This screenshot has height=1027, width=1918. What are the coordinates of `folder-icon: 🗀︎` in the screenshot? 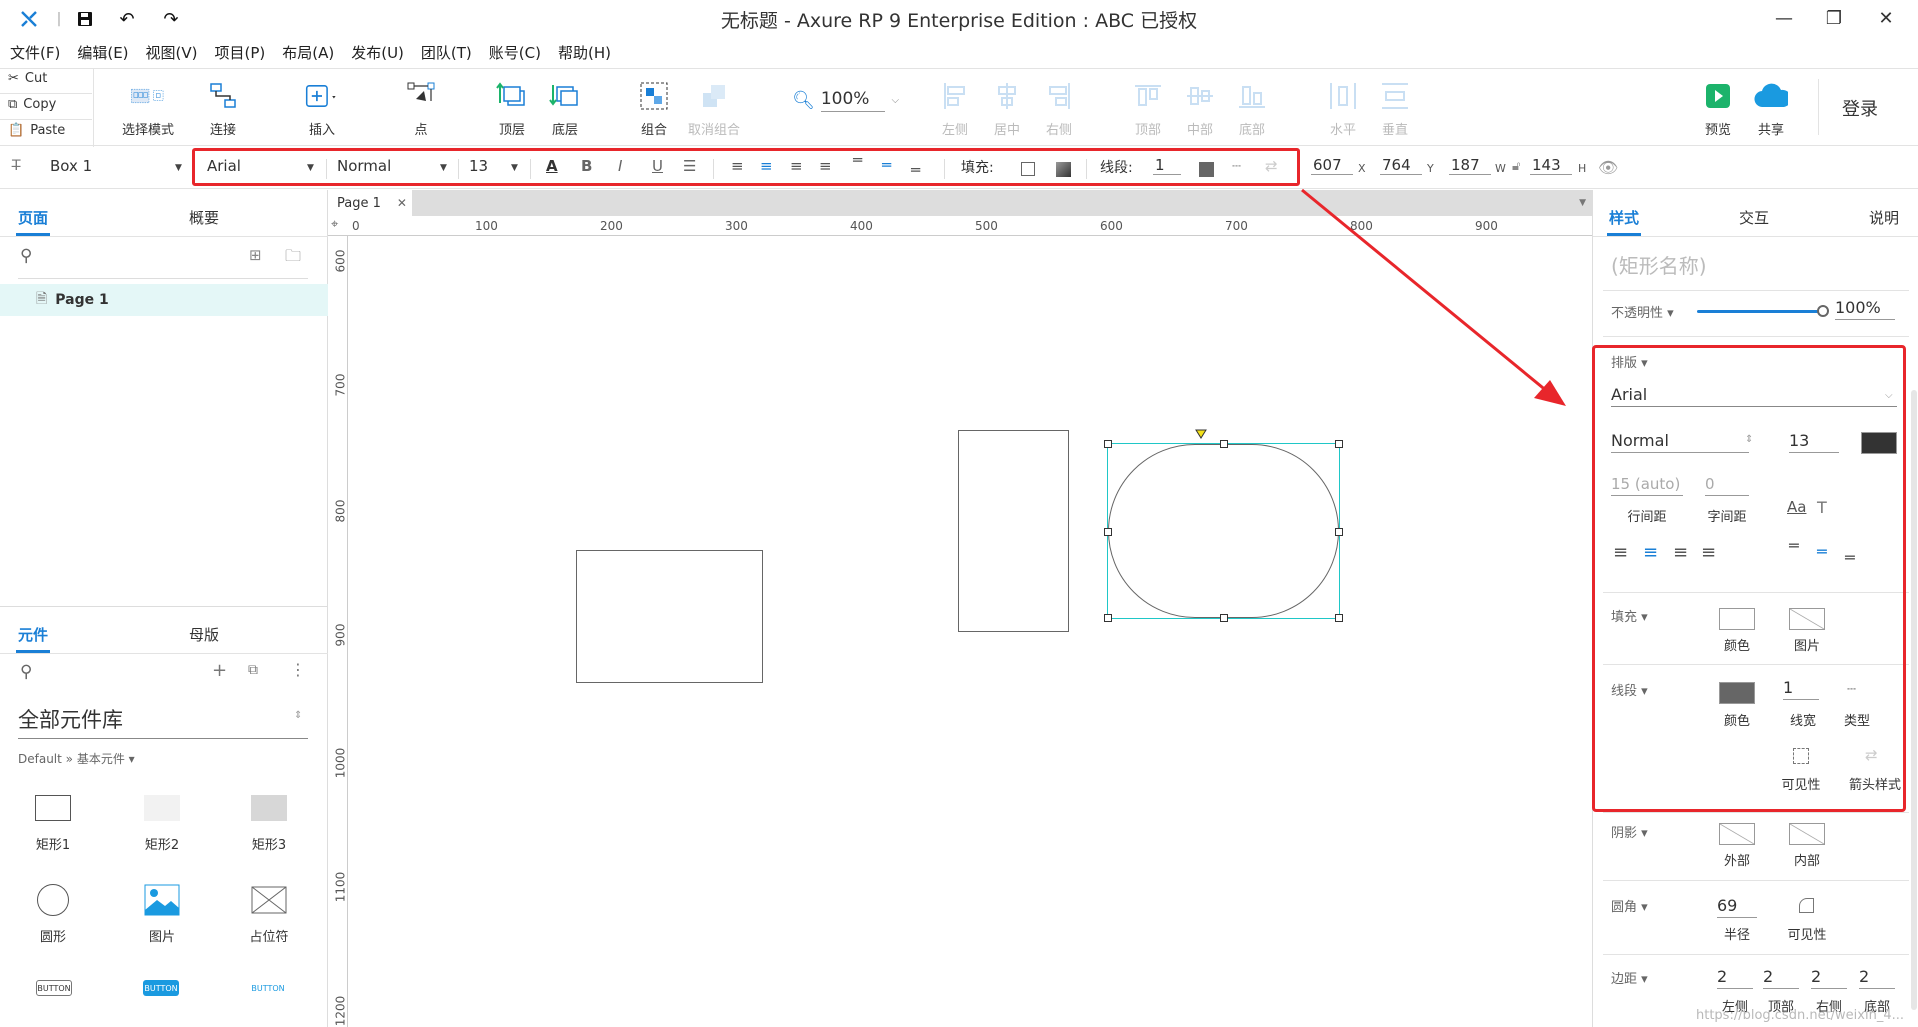 It's located at (293, 258).